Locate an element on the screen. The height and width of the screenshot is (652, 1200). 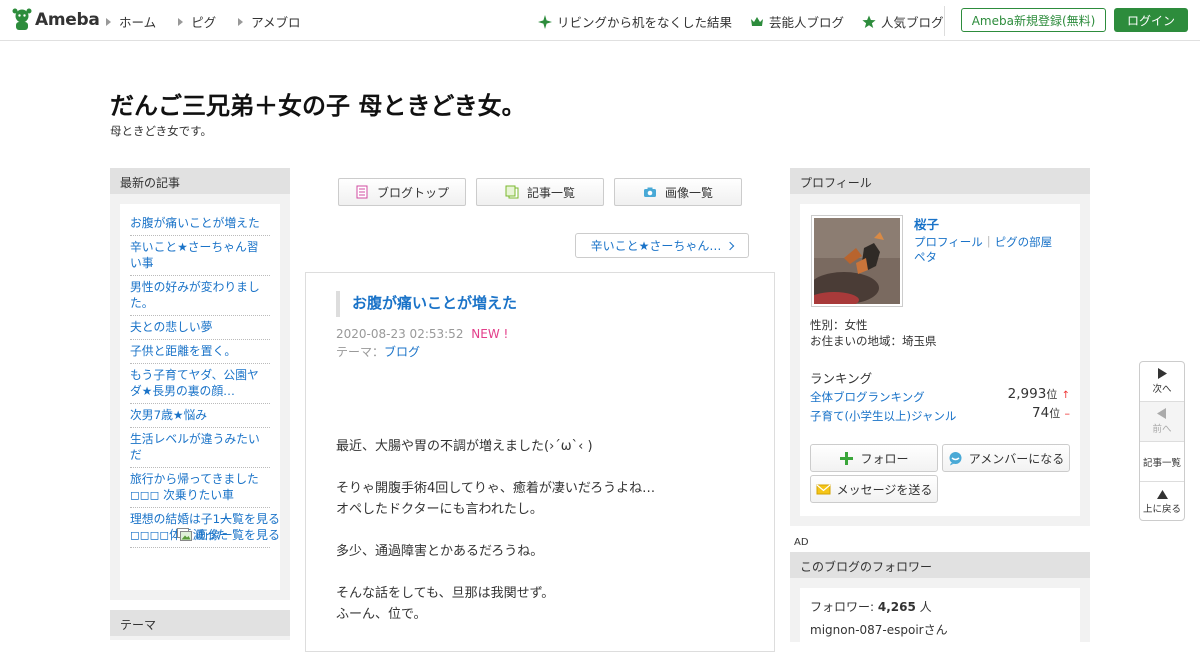
nav-home: ホーム is located at coordinates (131, 21).